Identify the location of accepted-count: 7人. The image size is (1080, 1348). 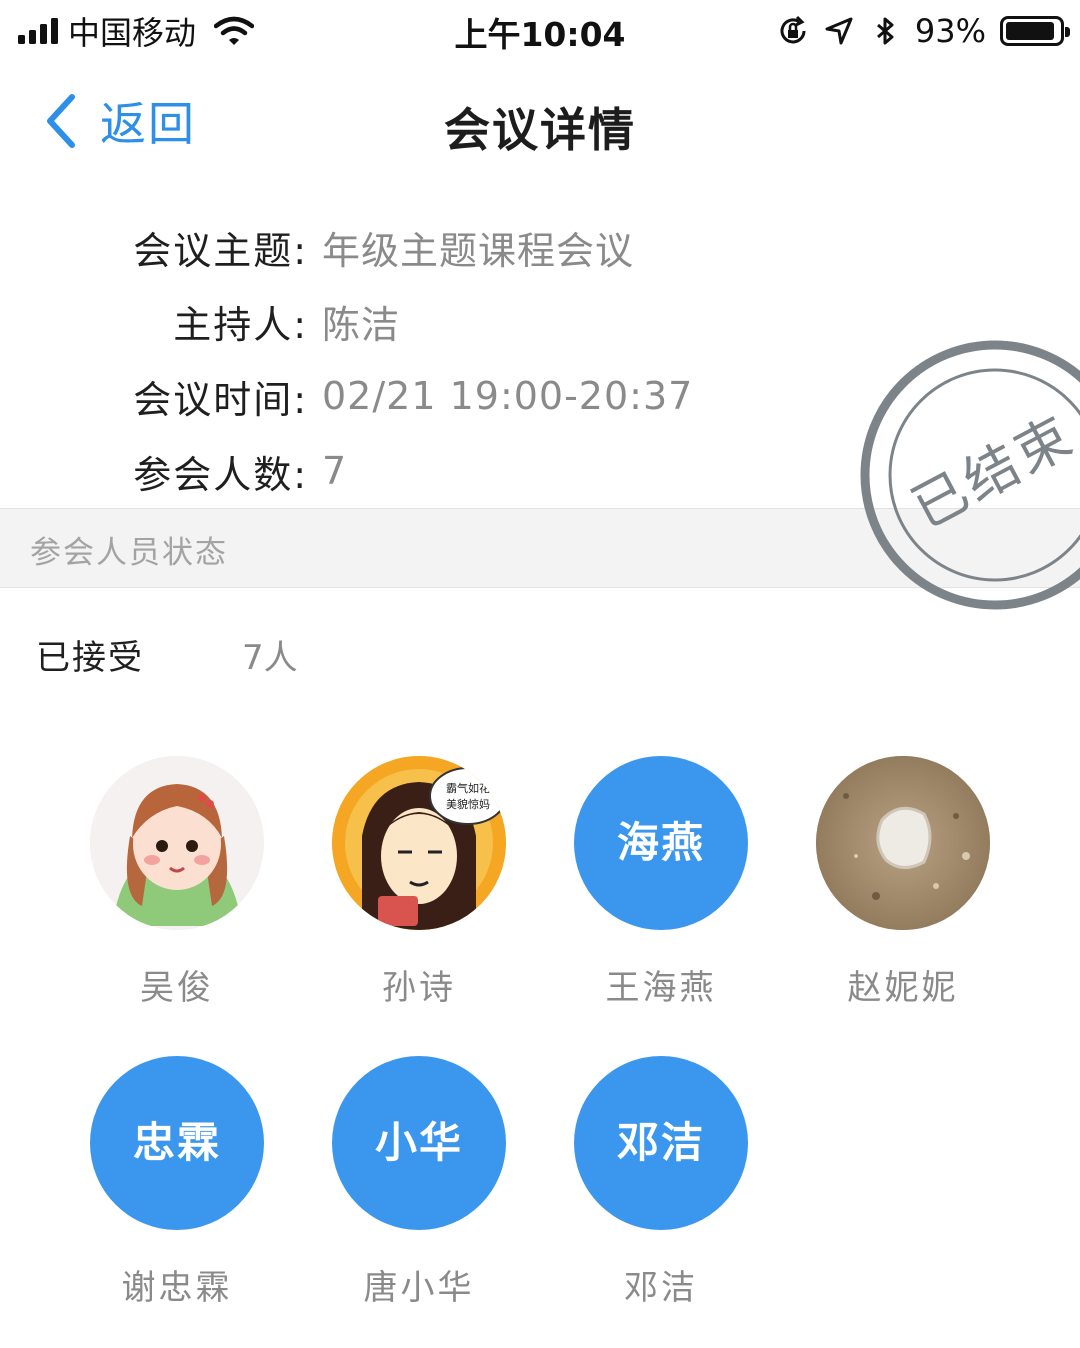
(270, 658).